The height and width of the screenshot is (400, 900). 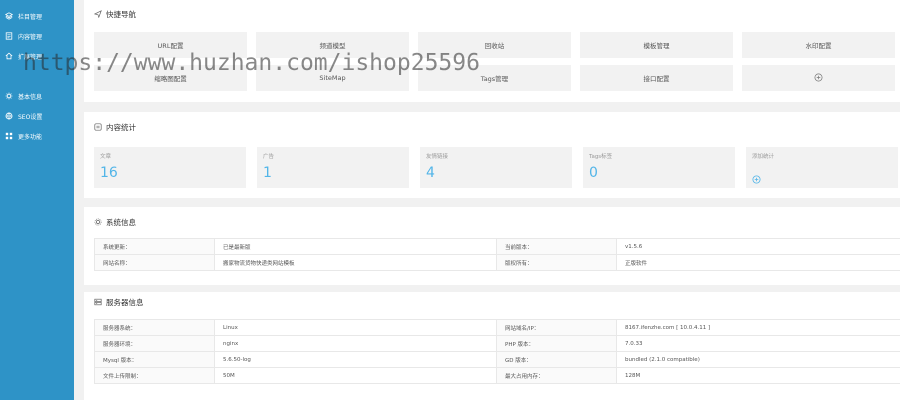 What do you see at coordinates (355, 327) in the screenshot?
I see `info-value: Linux` at bounding box center [355, 327].